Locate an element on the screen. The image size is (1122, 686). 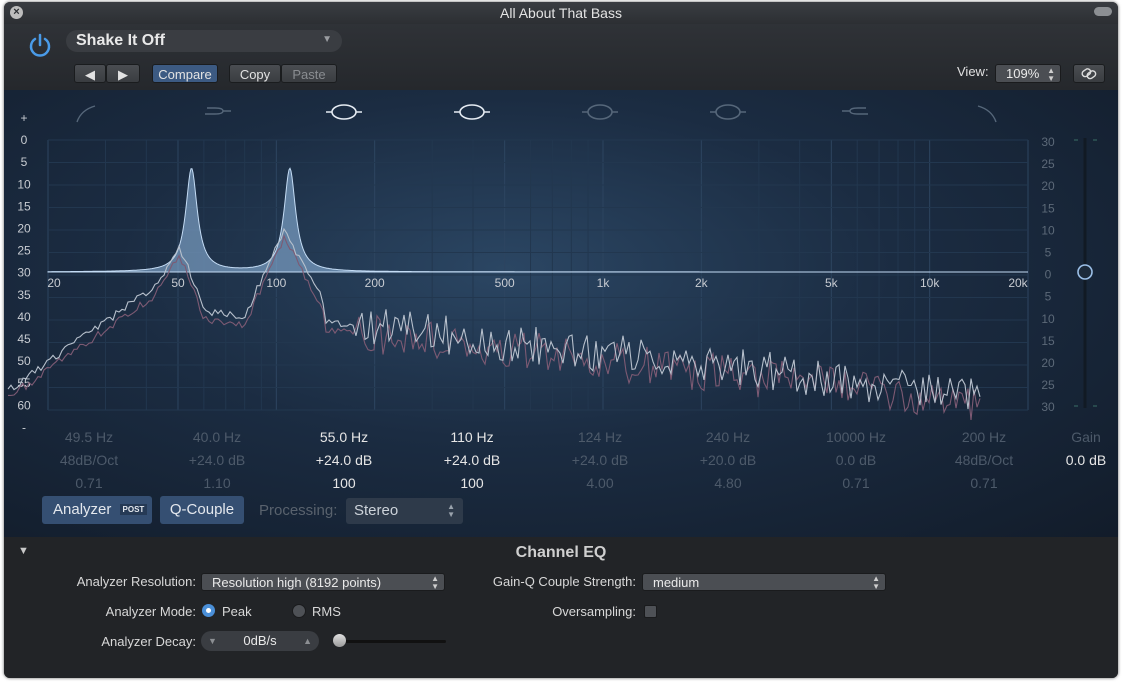
frequency-label: 10k is located at coordinates (930, 283).